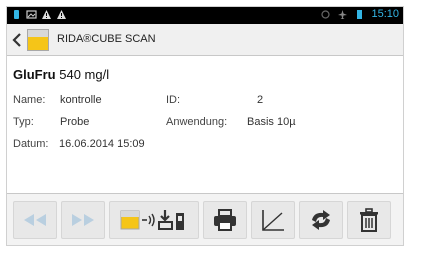 The width and height of the screenshot is (438, 253). I want to click on battery-icon, so click(360, 14).